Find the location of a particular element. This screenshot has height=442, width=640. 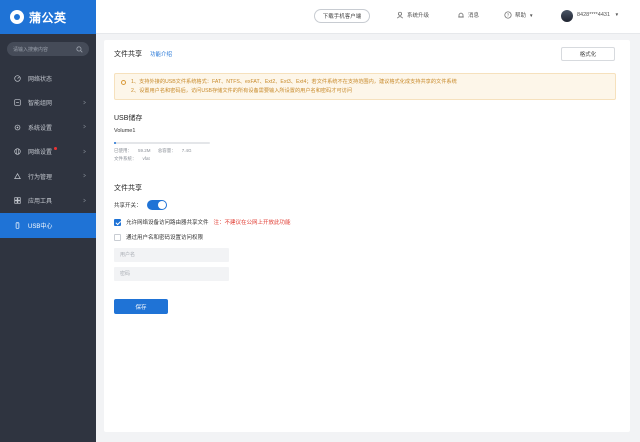

message-label: 消息 is located at coordinates (474, 16).